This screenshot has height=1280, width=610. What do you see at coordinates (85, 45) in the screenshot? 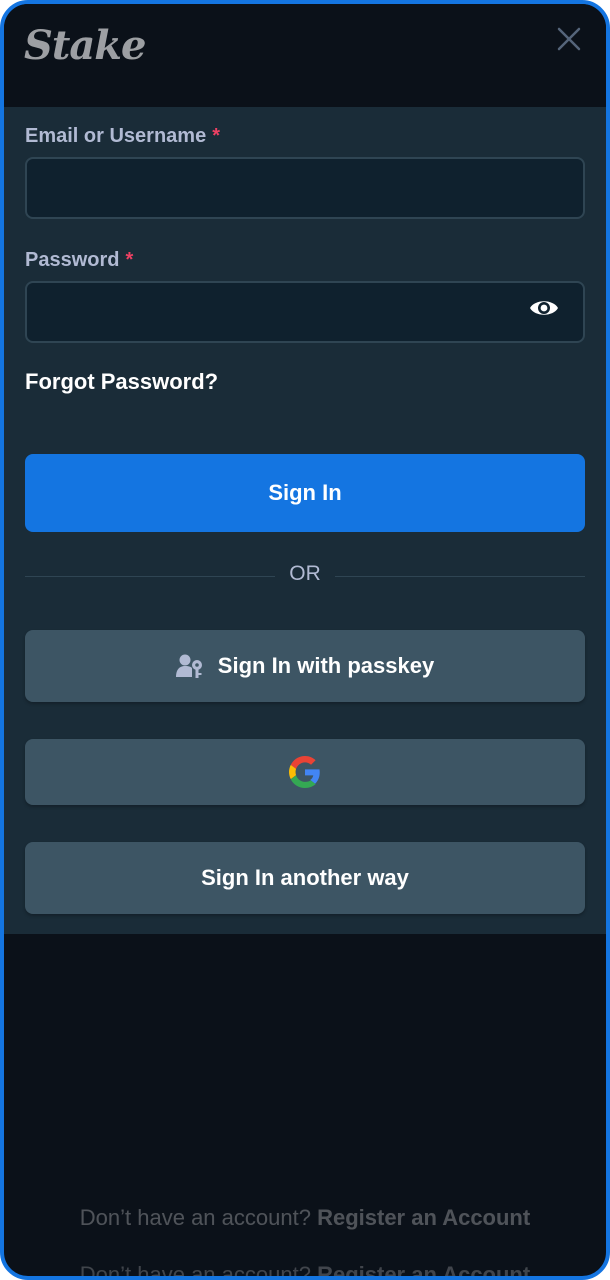
I see `stake-logo: Stake` at bounding box center [85, 45].